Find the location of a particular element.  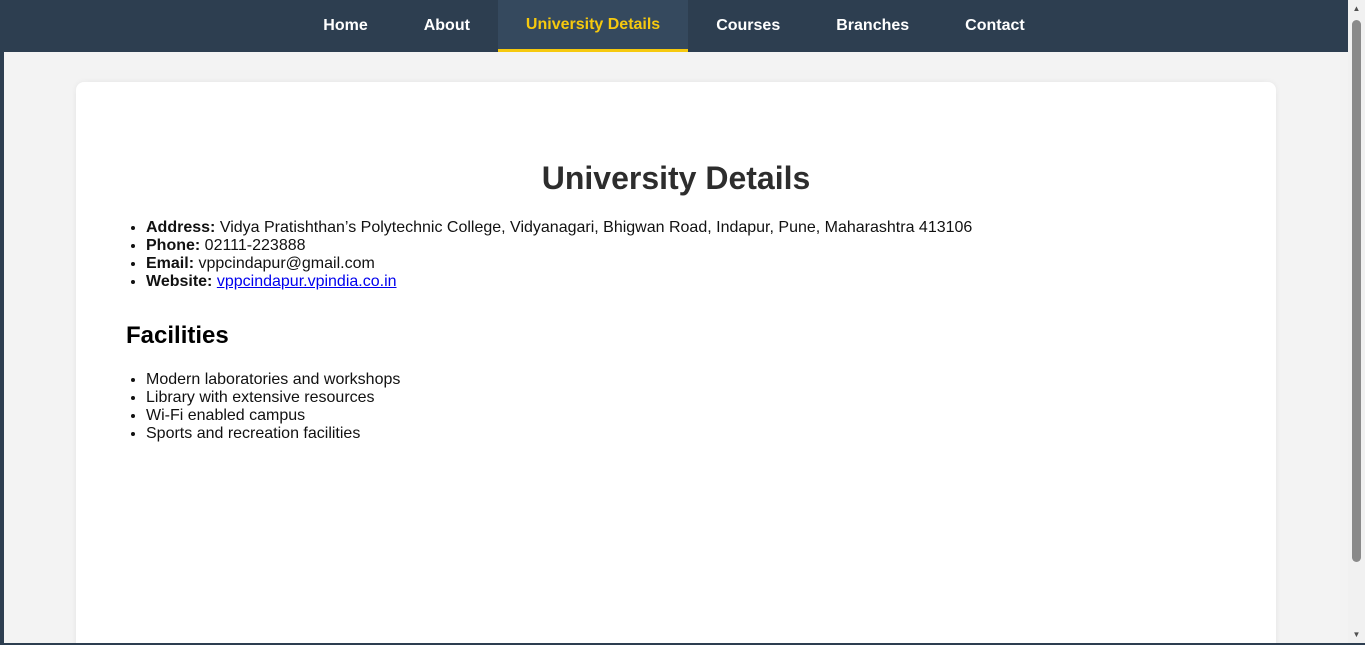

nav-courses: Courses is located at coordinates (748, 26).